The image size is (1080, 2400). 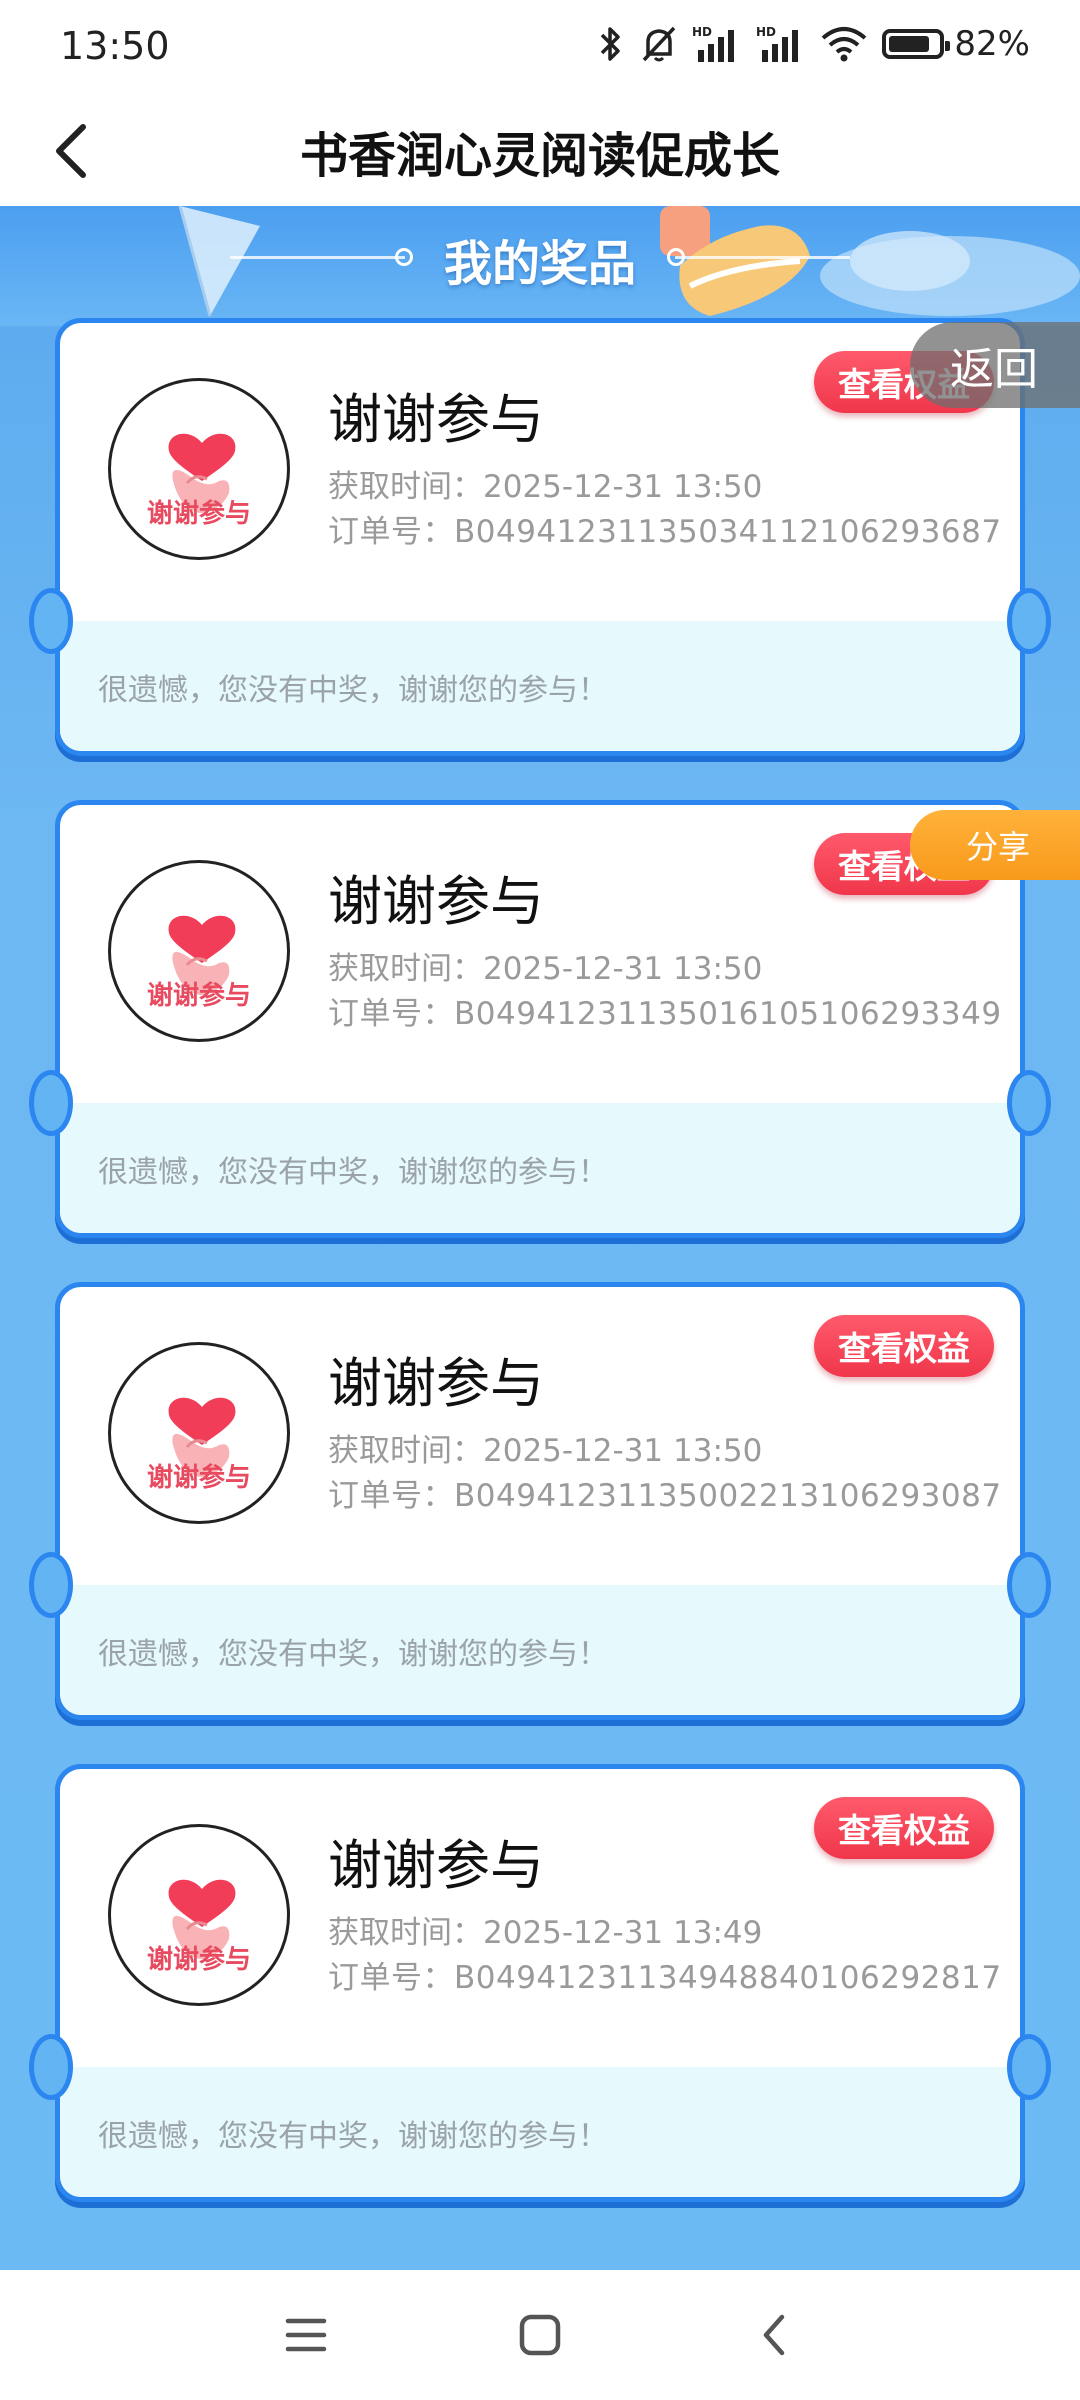 I want to click on prize-order-number: 订单号：B04941231135016105106293349, so click(x=665, y=1014).